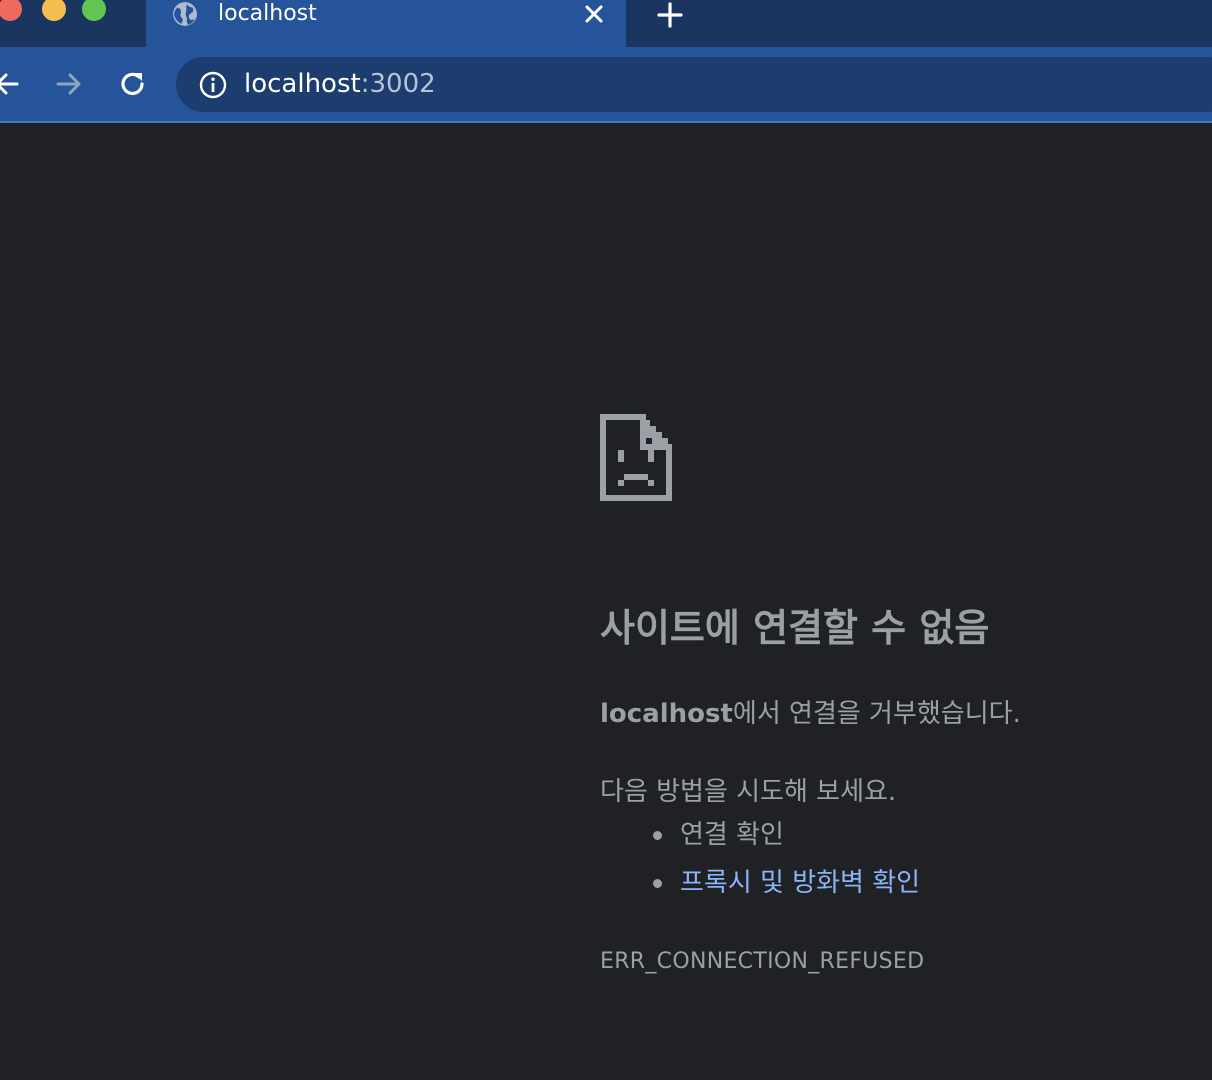  What do you see at coordinates (386, 23) in the screenshot?
I see `tab-localhost: localhost` at bounding box center [386, 23].